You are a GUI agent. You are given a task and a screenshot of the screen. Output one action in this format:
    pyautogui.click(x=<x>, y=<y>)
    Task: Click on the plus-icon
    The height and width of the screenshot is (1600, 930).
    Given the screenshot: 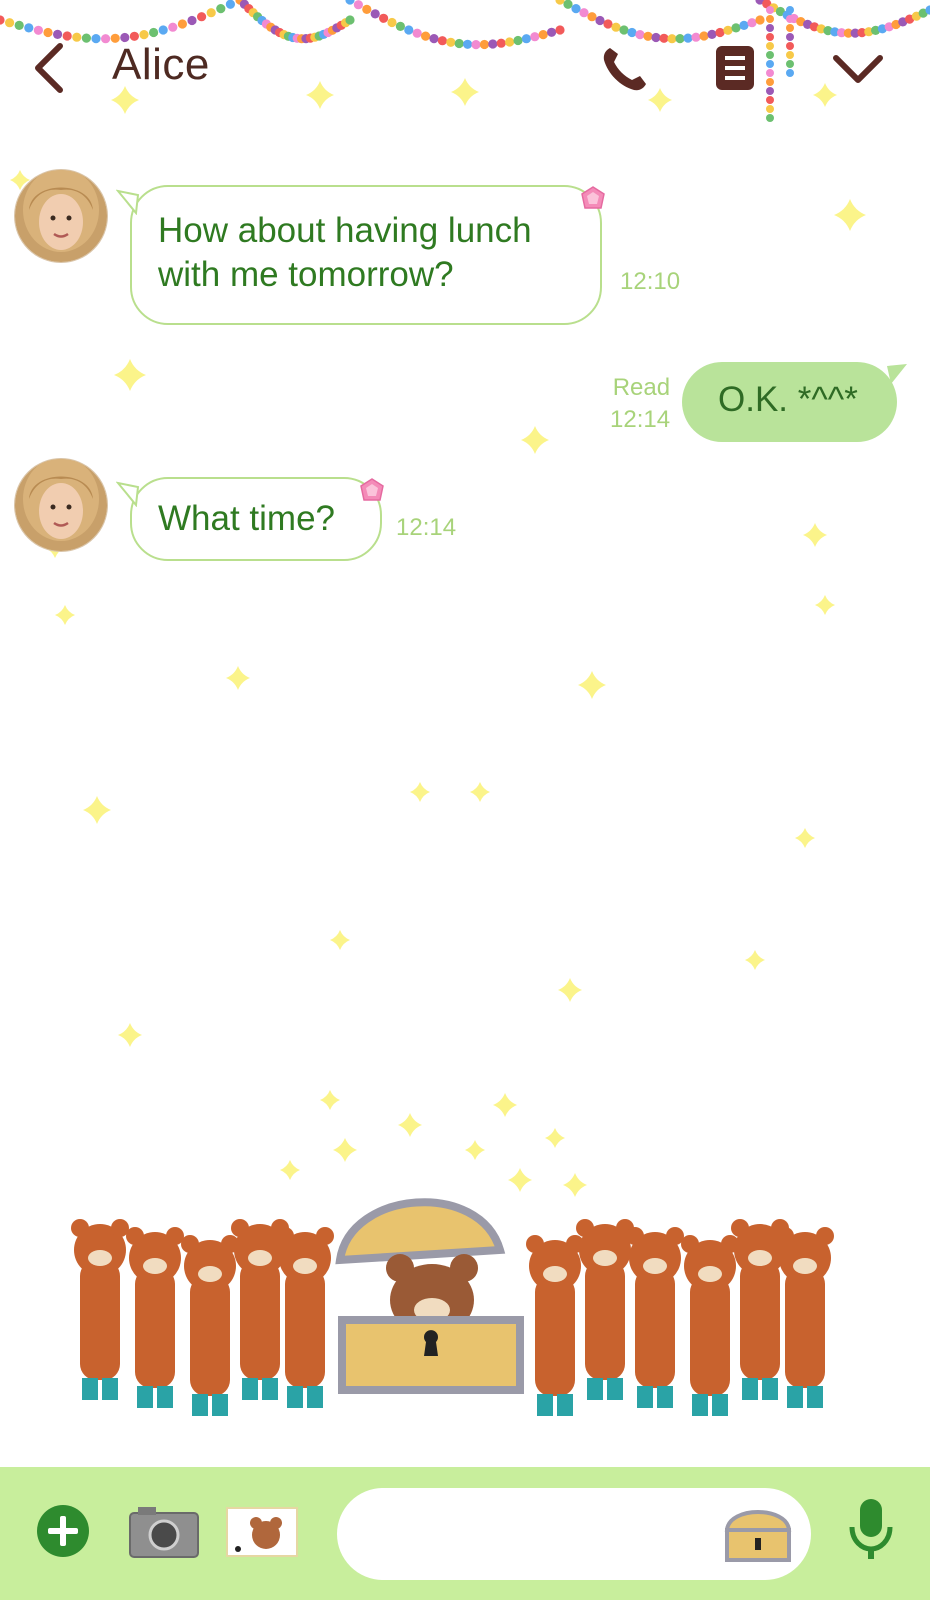 What is the action you would take?
    pyautogui.click(x=63, y=1531)
    